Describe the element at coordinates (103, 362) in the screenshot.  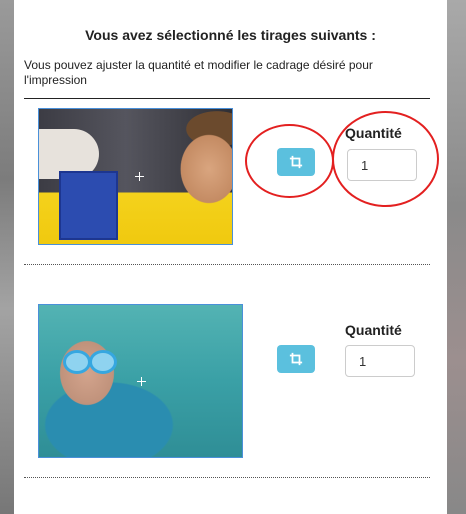
I see `photo-2-goggle-right` at that location.